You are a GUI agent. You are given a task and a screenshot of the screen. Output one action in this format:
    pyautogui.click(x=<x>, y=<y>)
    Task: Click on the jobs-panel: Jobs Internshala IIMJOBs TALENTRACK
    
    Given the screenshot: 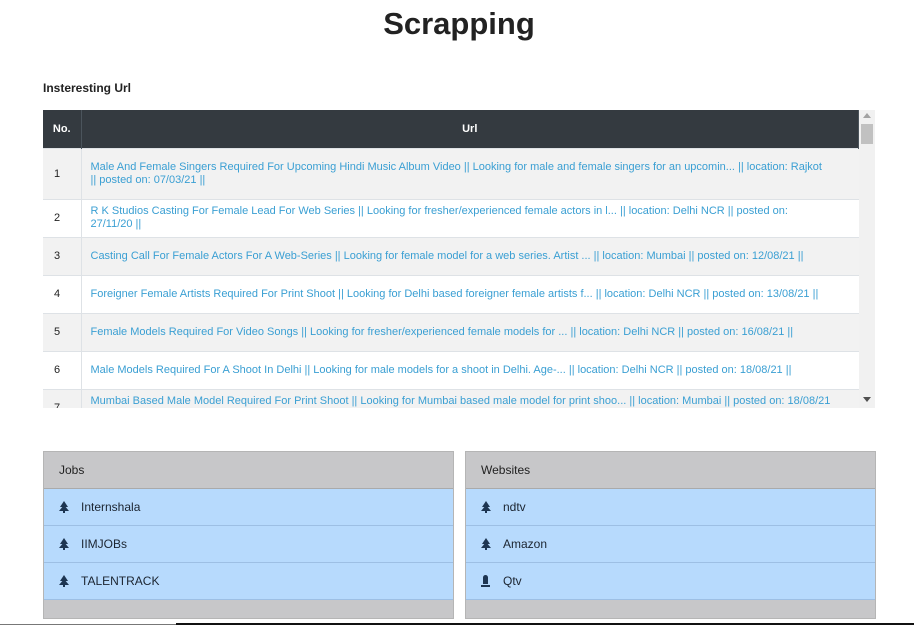 What is the action you would take?
    pyautogui.click(x=248, y=535)
    